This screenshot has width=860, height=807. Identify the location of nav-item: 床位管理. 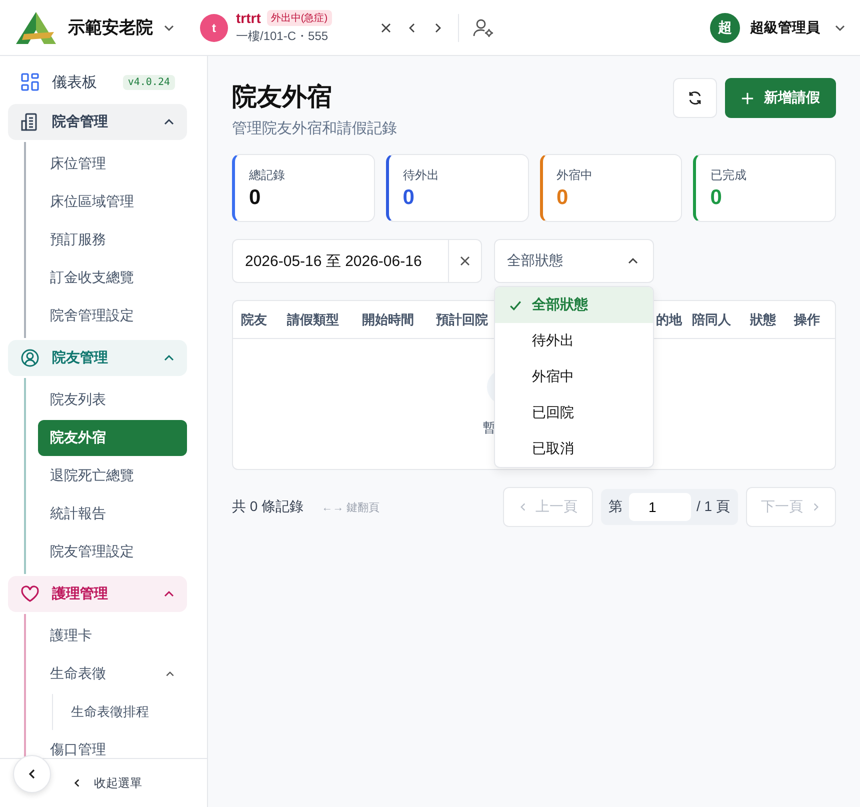
(112, 164).